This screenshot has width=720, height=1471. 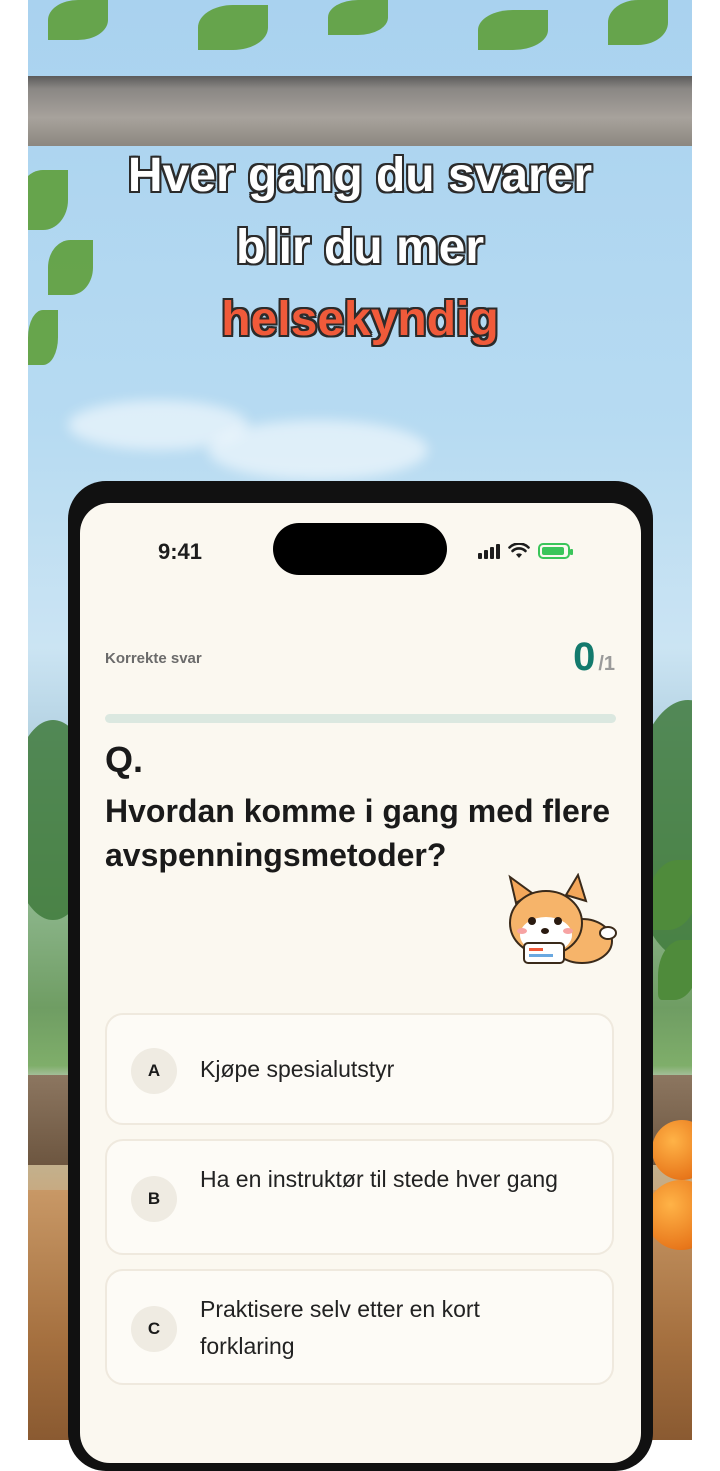 What do you see at coordinates (360, 175) in the screenshot?
I see `headline-line-1: Hver gang du svarer` at bounding box center [360, 175].